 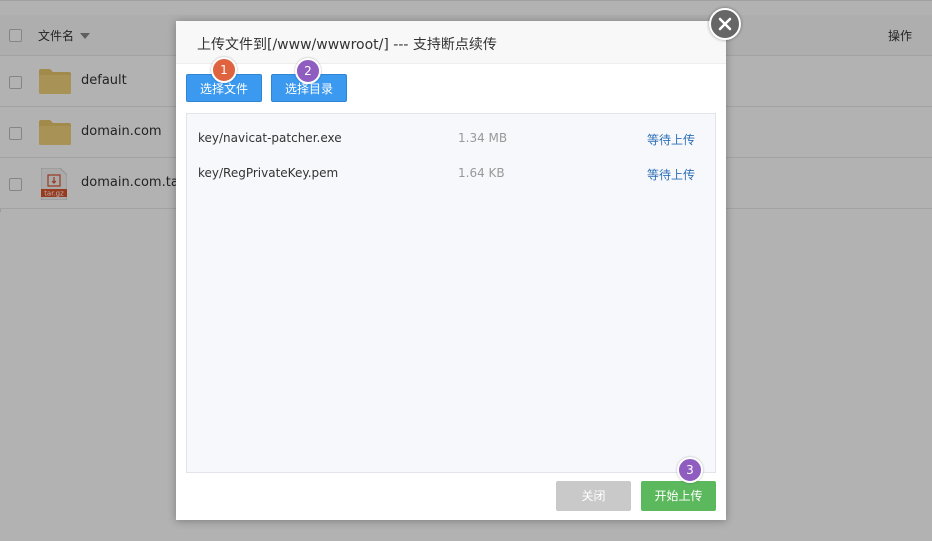 What do you see at coordinates (347, 45) in the screenshot?
I see `dialog-title: 上传文件到[/www/wwwroot/] --- 支持断点续传` at bounding box center [347, 45].